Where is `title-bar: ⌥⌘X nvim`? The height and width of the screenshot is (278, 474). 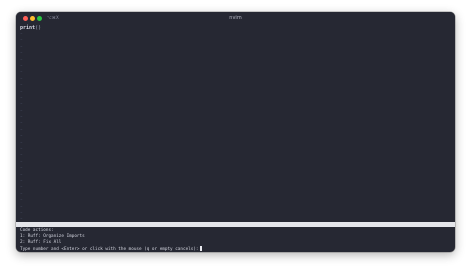
title-bar: ⌥⌘X nvim is located at coordinates (235, 18).